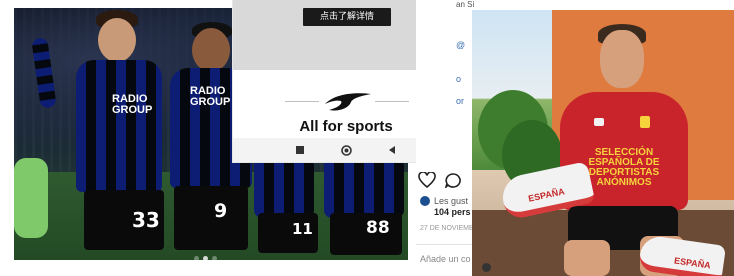 The width and height of the screenshot is (734, 276). I want to click on jersey-number: 9, so click(221, 211).